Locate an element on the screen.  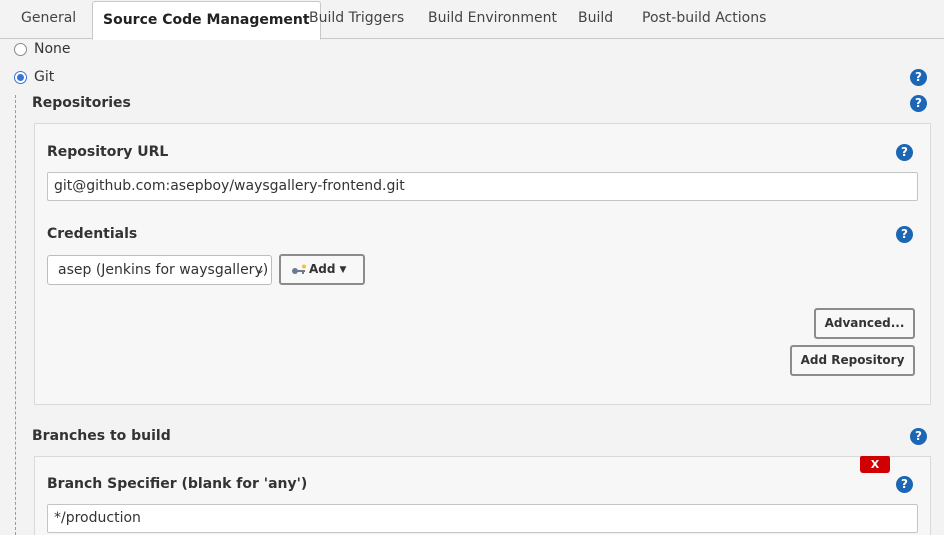
tab-build-triggers: Build Triggers is located at coordinates (356, 19).